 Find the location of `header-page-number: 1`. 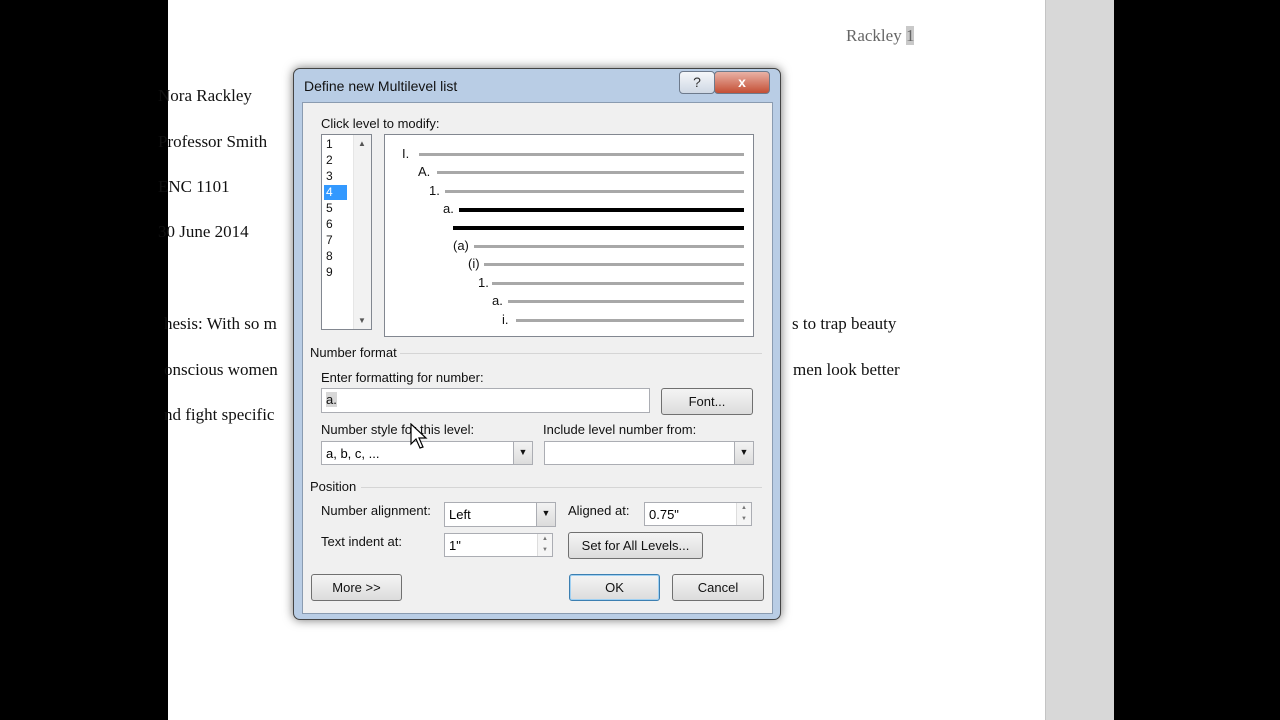

header-page-number: 1 is located at coordinates (910, 35).